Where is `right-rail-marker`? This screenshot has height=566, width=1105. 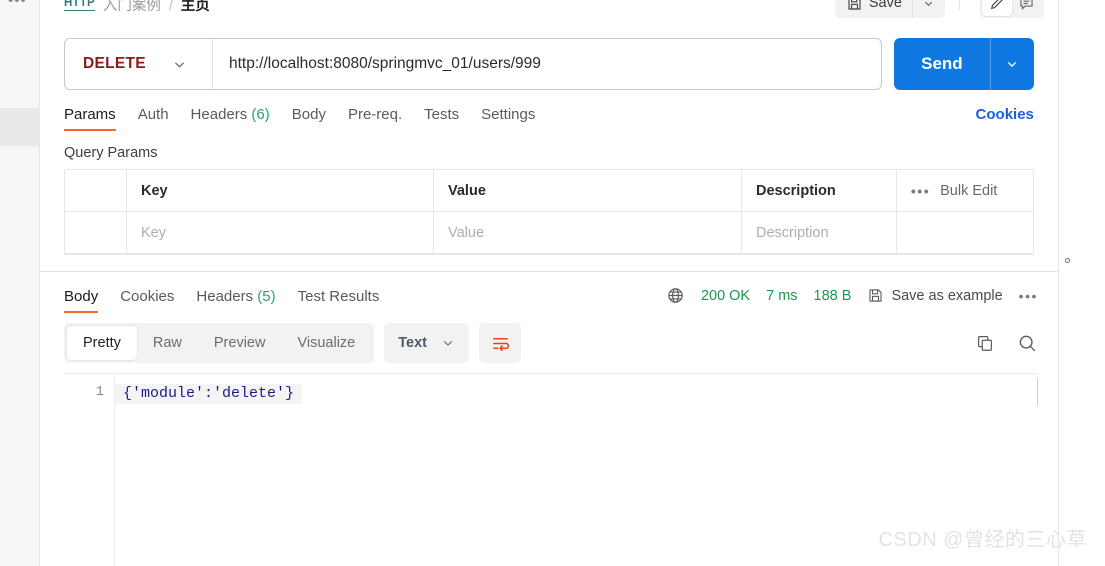
right-rail-marker is located at coordinates (1067, 260).